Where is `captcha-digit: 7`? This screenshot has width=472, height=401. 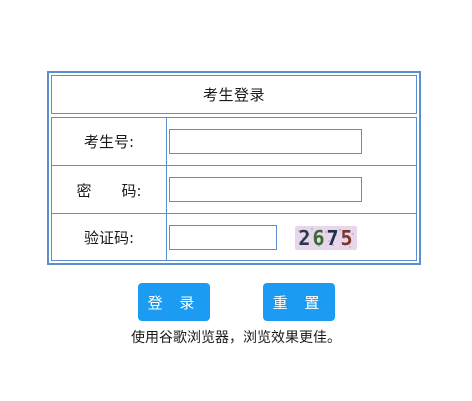
captcha-digit: 7 is located at coordinates (333, 238).